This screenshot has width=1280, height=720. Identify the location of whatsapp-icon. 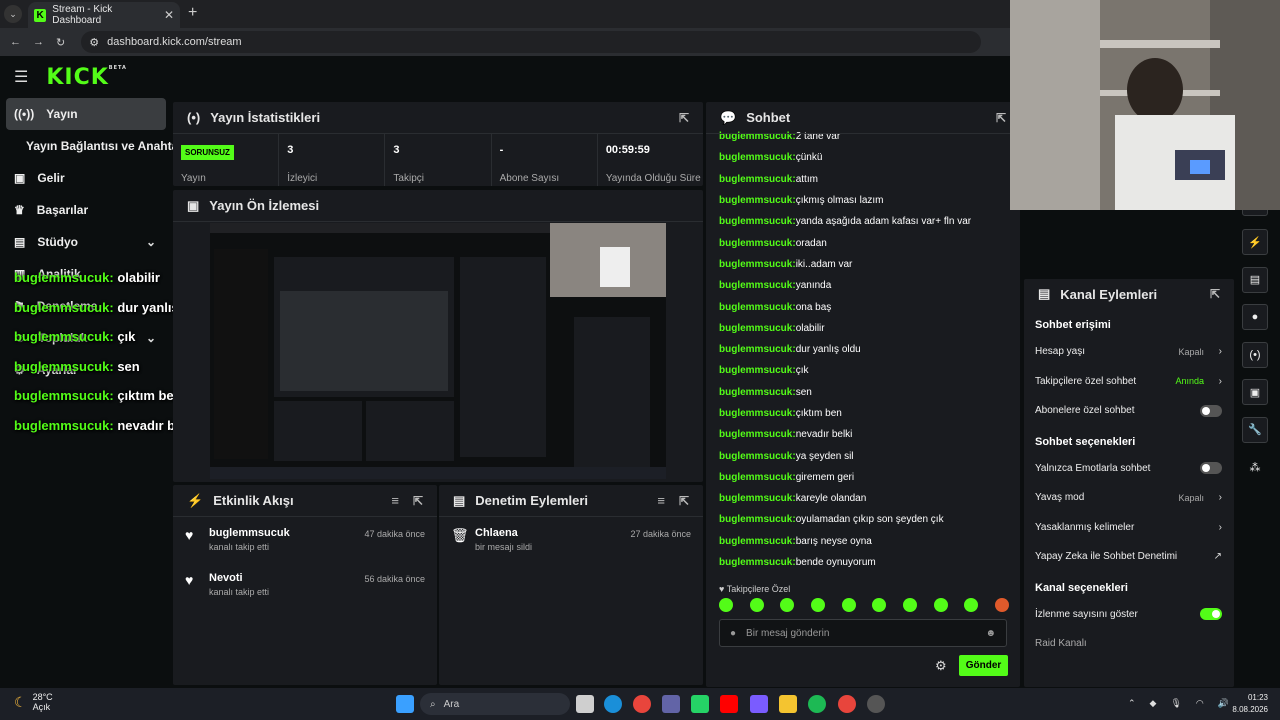
(700, 704).